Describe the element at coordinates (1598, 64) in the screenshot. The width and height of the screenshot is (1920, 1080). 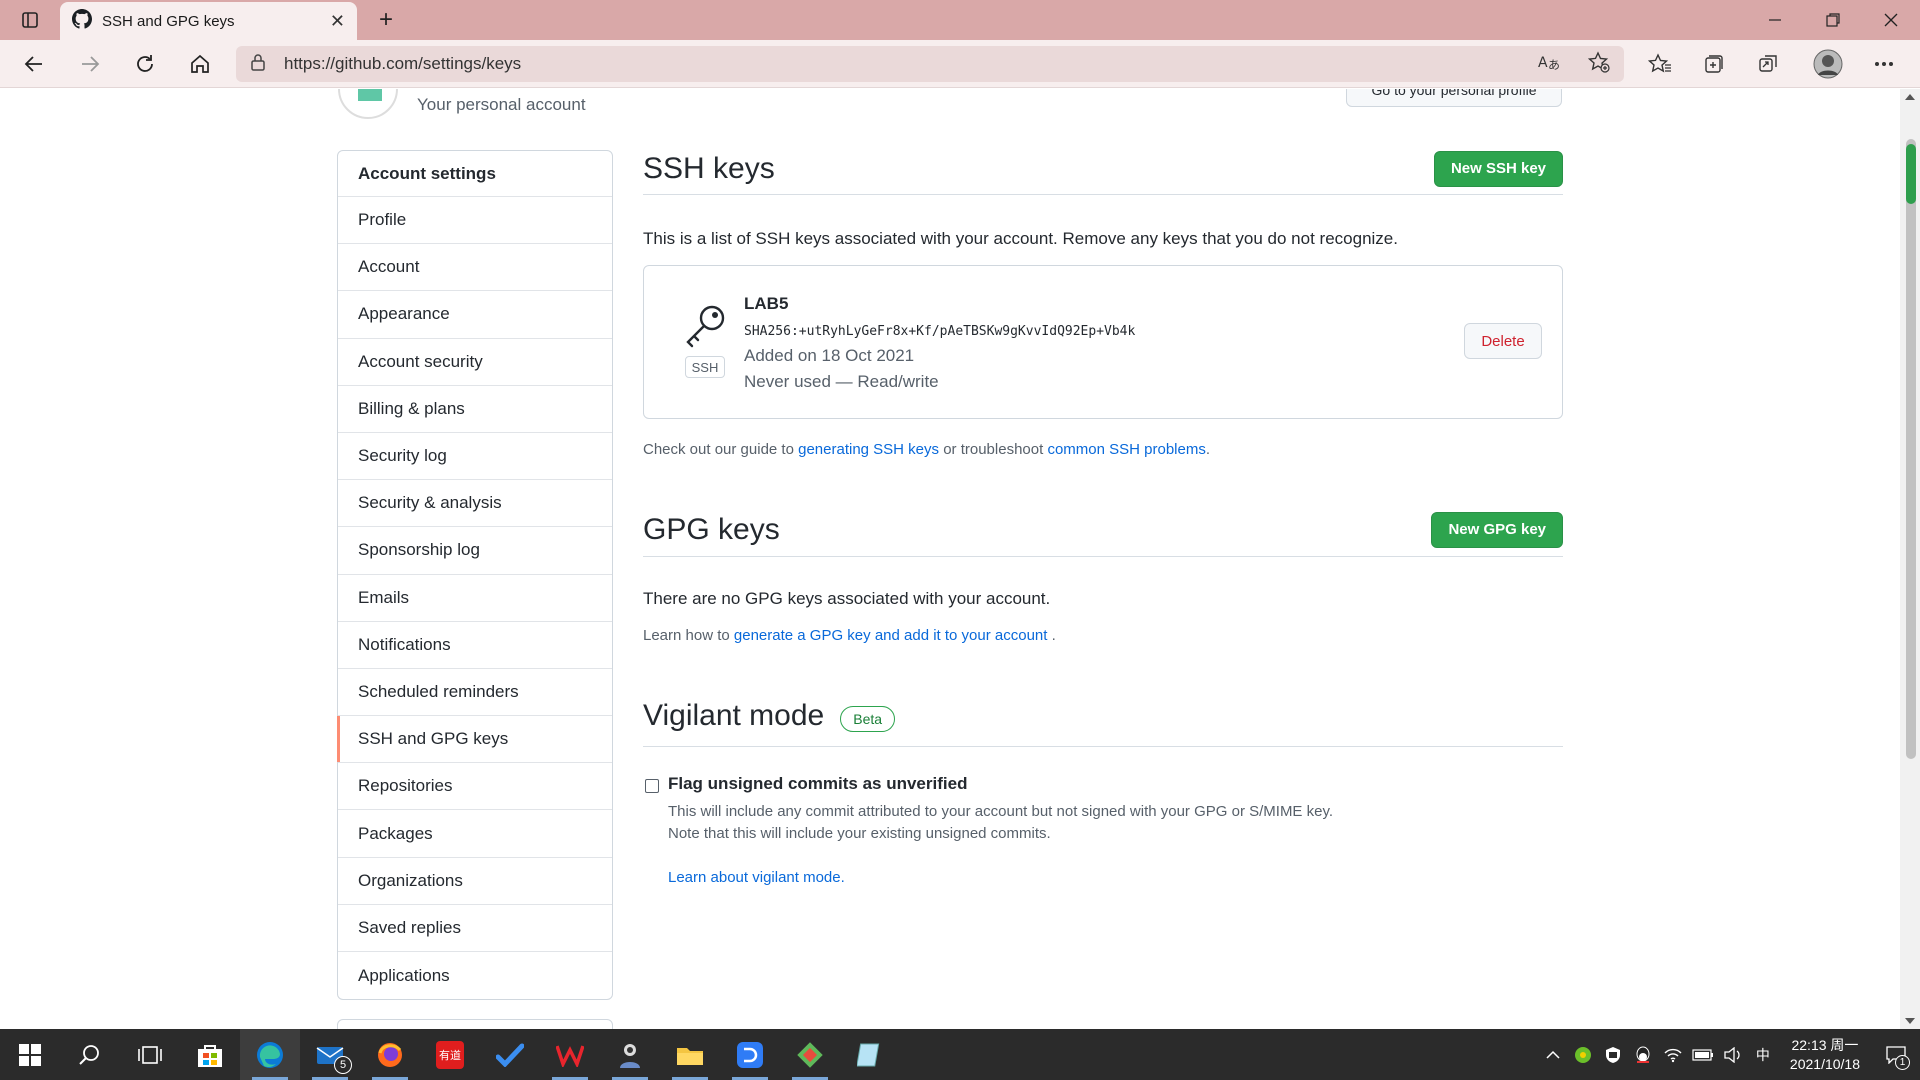
I see `add-favorite-icon` at that location.